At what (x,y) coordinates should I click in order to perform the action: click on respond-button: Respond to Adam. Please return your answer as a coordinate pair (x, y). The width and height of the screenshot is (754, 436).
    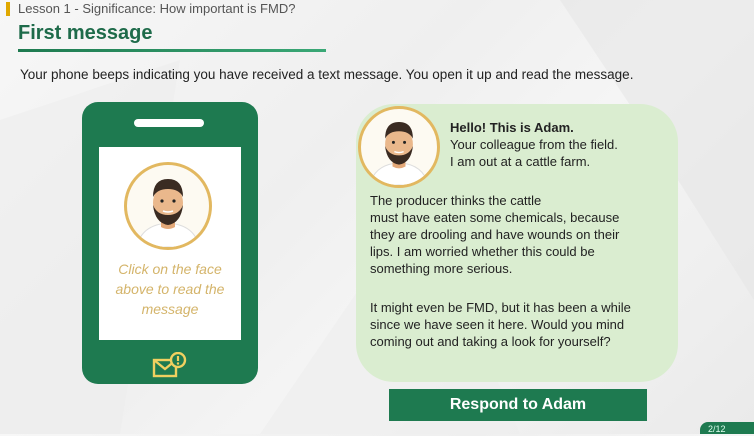
    Looking at the image, I should click on (518, 405).